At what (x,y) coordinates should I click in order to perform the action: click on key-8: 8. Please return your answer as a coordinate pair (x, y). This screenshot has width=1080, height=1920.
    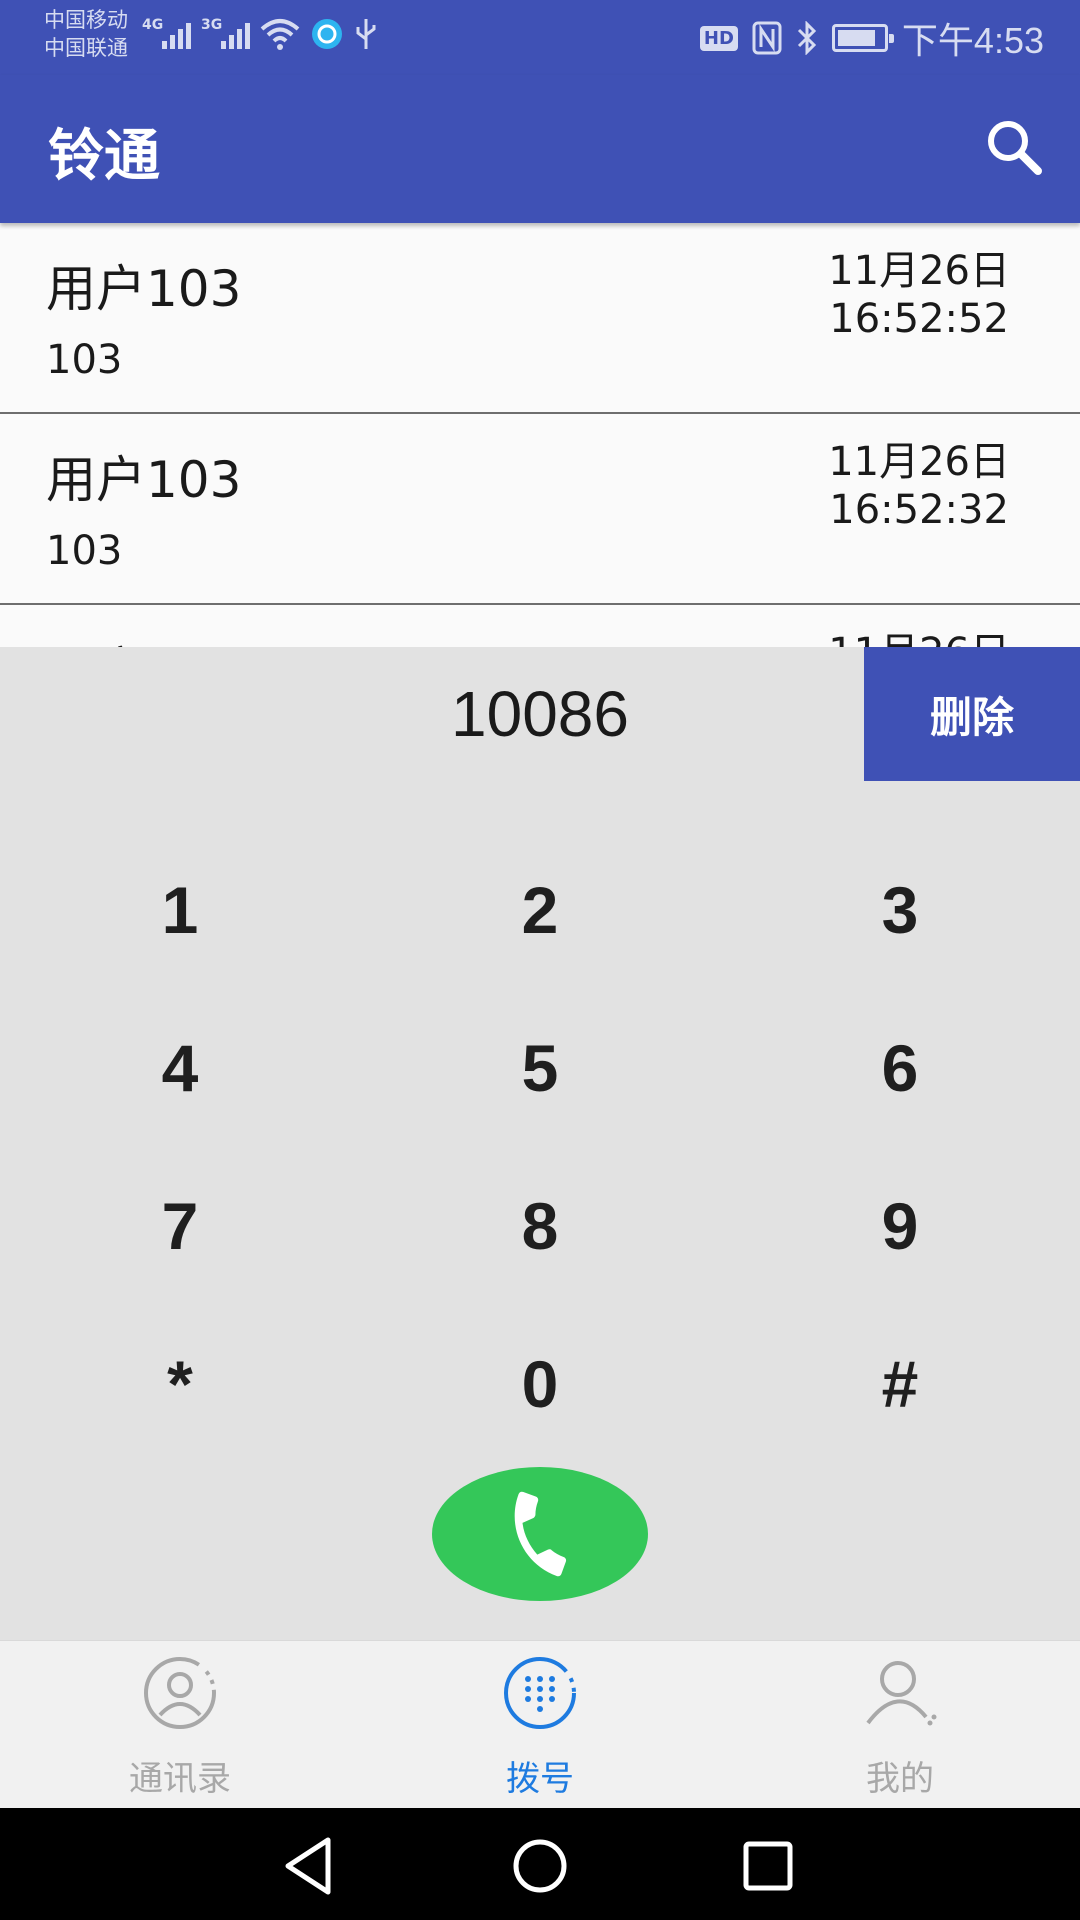
    Looking at the image, I should click on (540, 1226).